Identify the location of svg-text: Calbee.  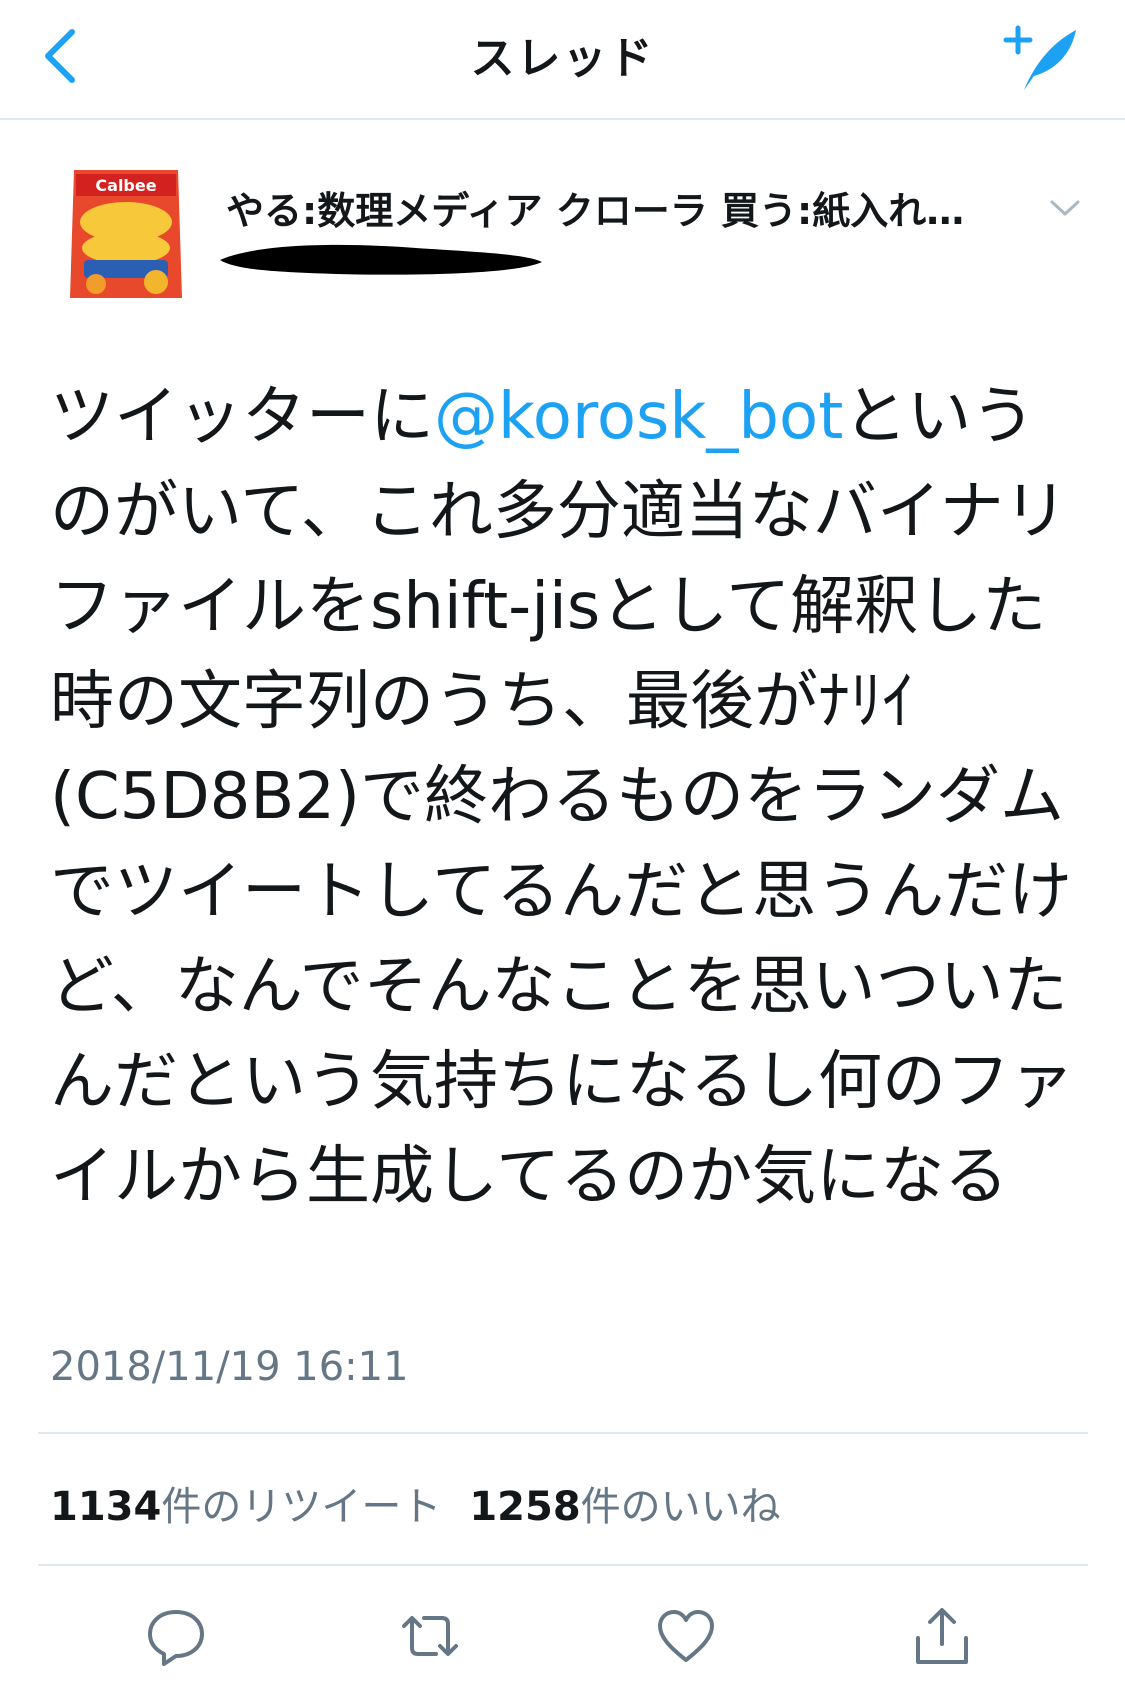
(125, 185).